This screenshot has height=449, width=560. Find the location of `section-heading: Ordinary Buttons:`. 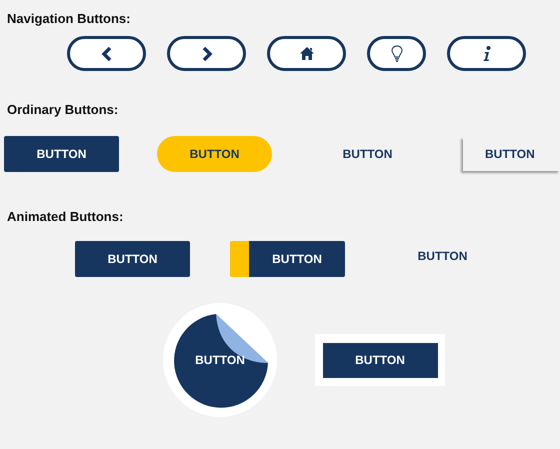

section-heading: Ordinary Buttons: is located at coordinates (63, 109).